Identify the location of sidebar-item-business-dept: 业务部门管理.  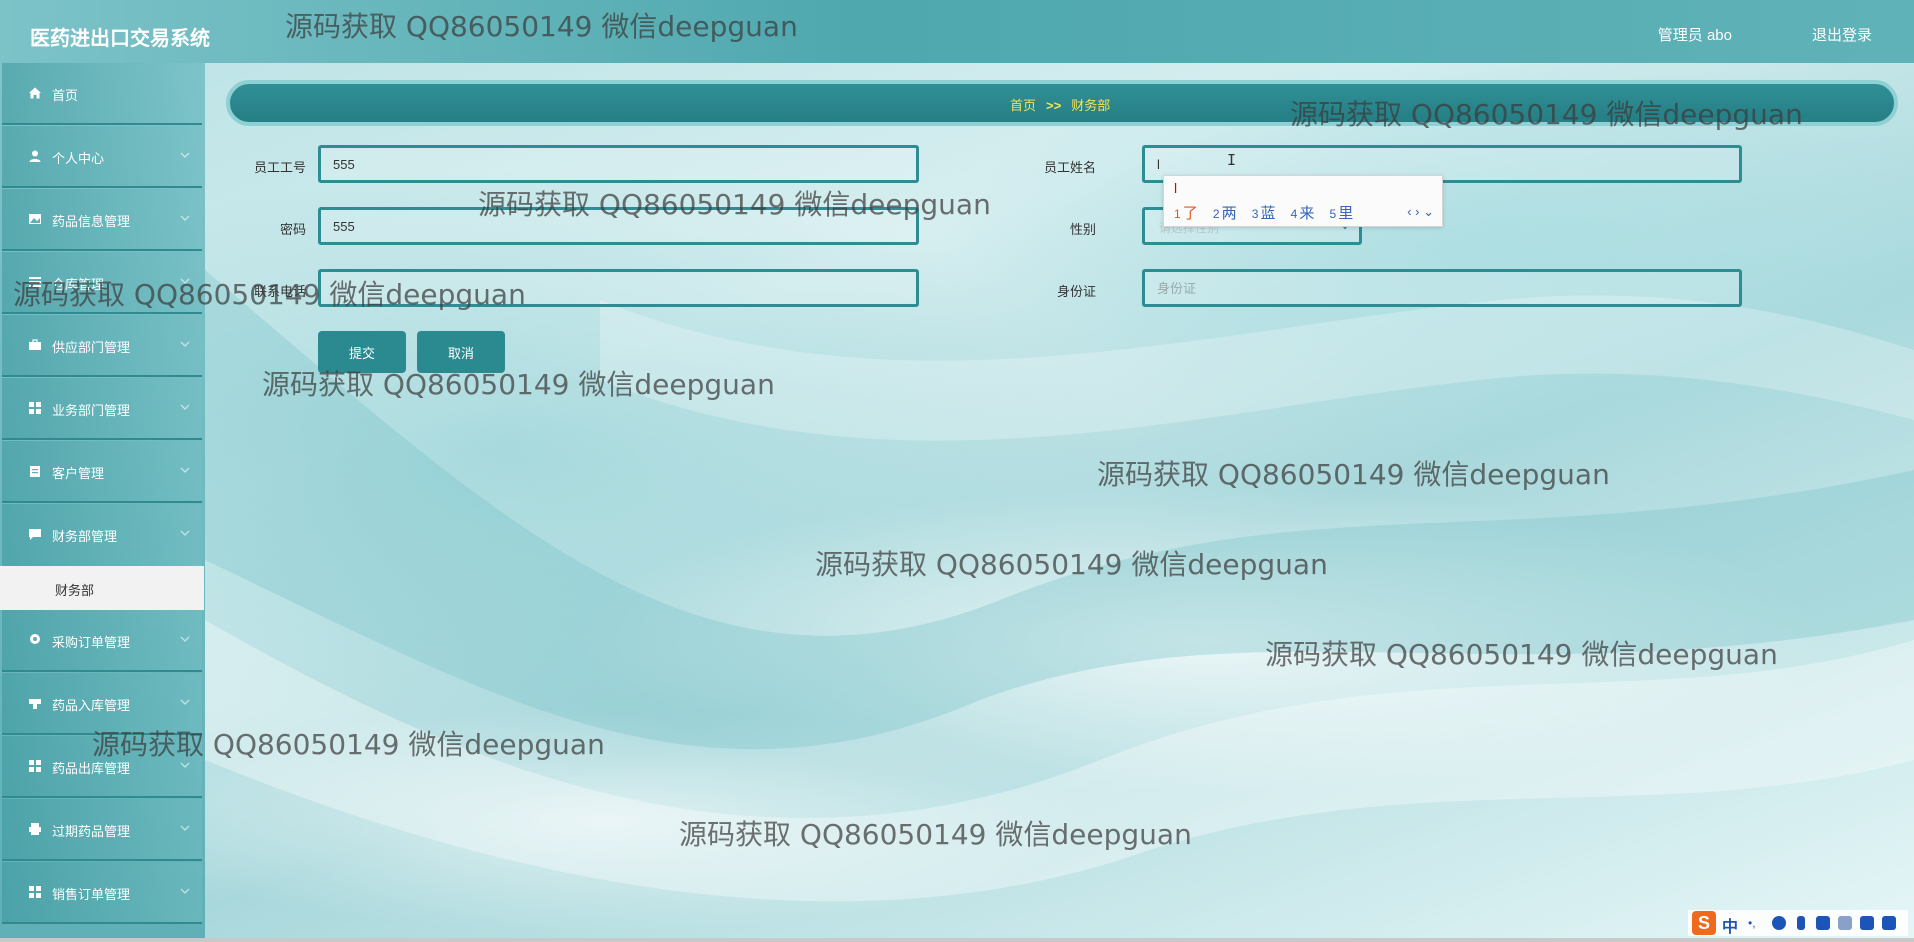
(102, 409).